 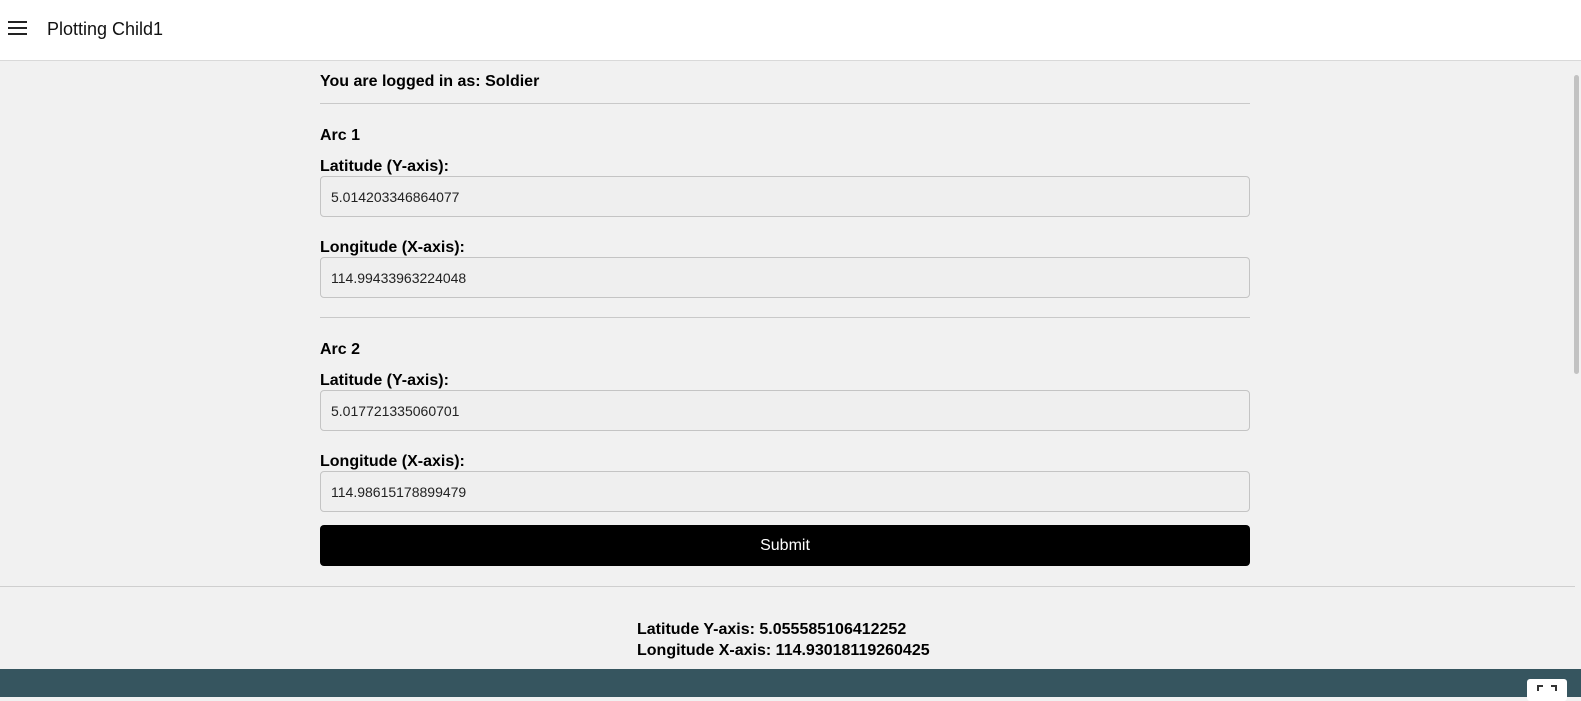 I want to click on arc-2-latitude-label: Latitude (Y-axis):, so click(x=384, y=380).